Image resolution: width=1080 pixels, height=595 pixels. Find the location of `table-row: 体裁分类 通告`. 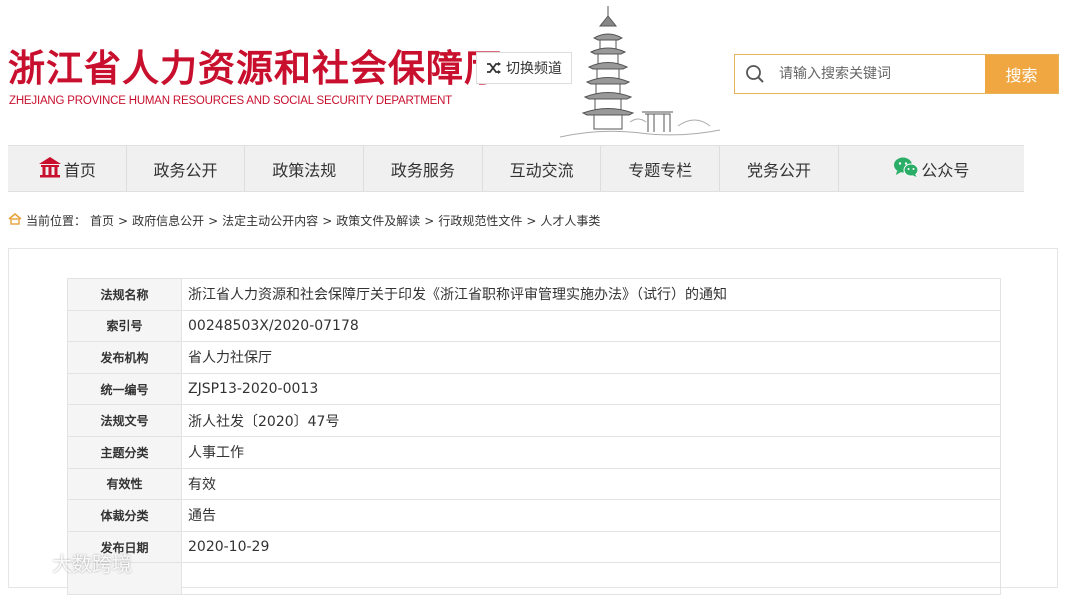

table-row: 体裁分类 通告 is located at coordinates (534, 515).